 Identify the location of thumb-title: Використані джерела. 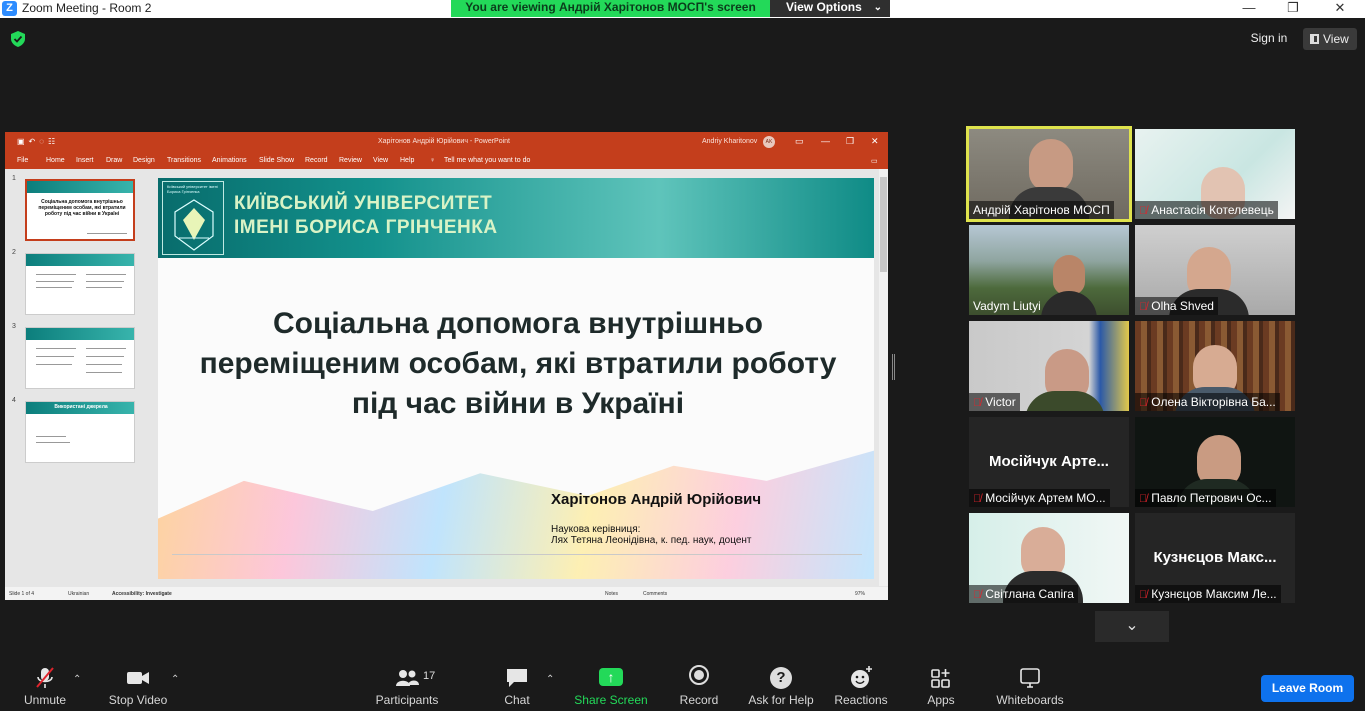
(81, 407).